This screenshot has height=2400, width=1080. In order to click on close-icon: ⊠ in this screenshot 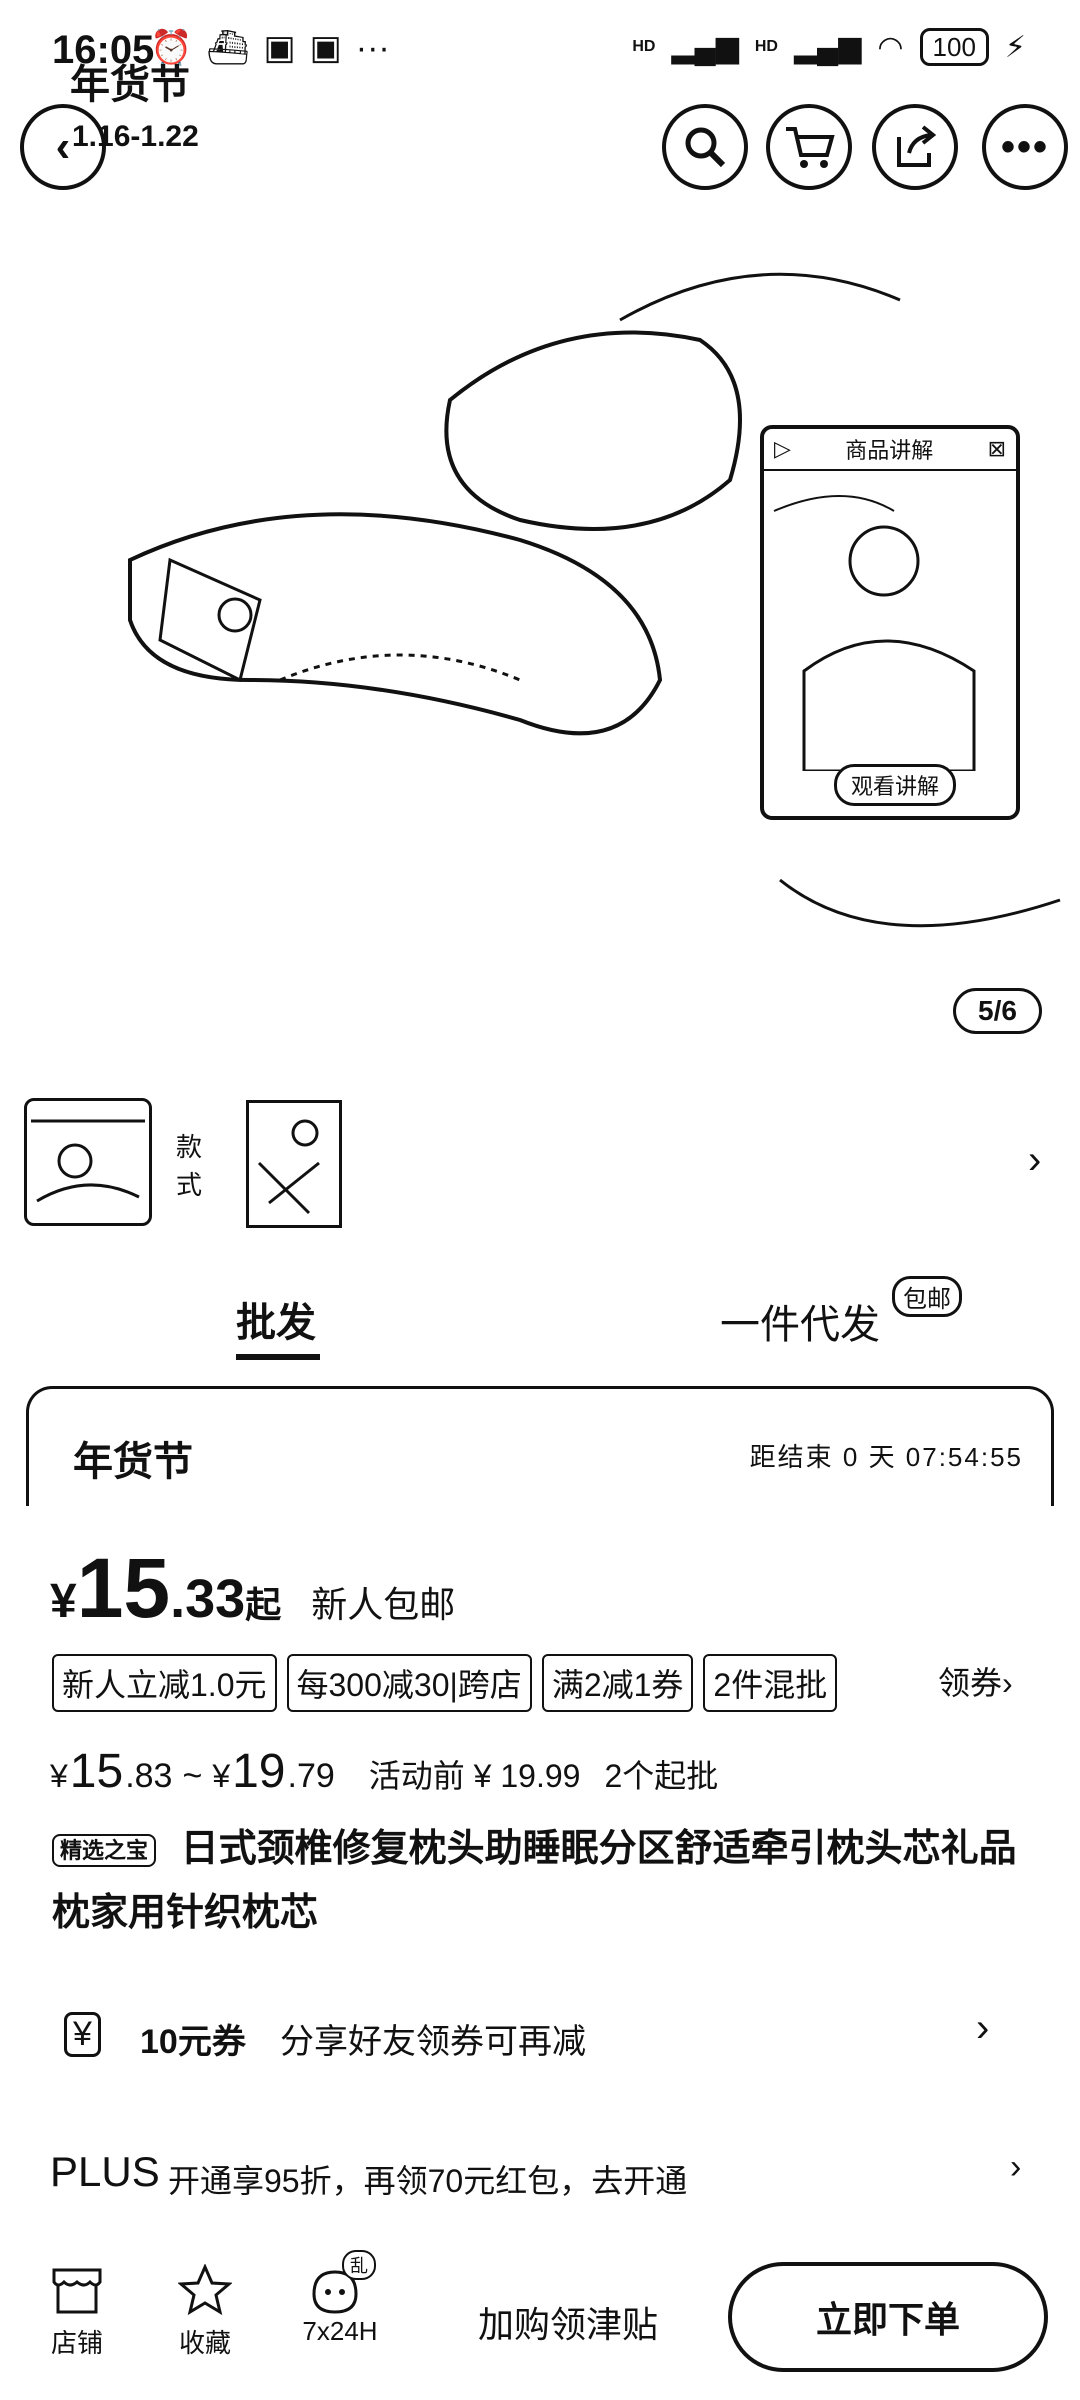, I will do `click(997, 449)`.